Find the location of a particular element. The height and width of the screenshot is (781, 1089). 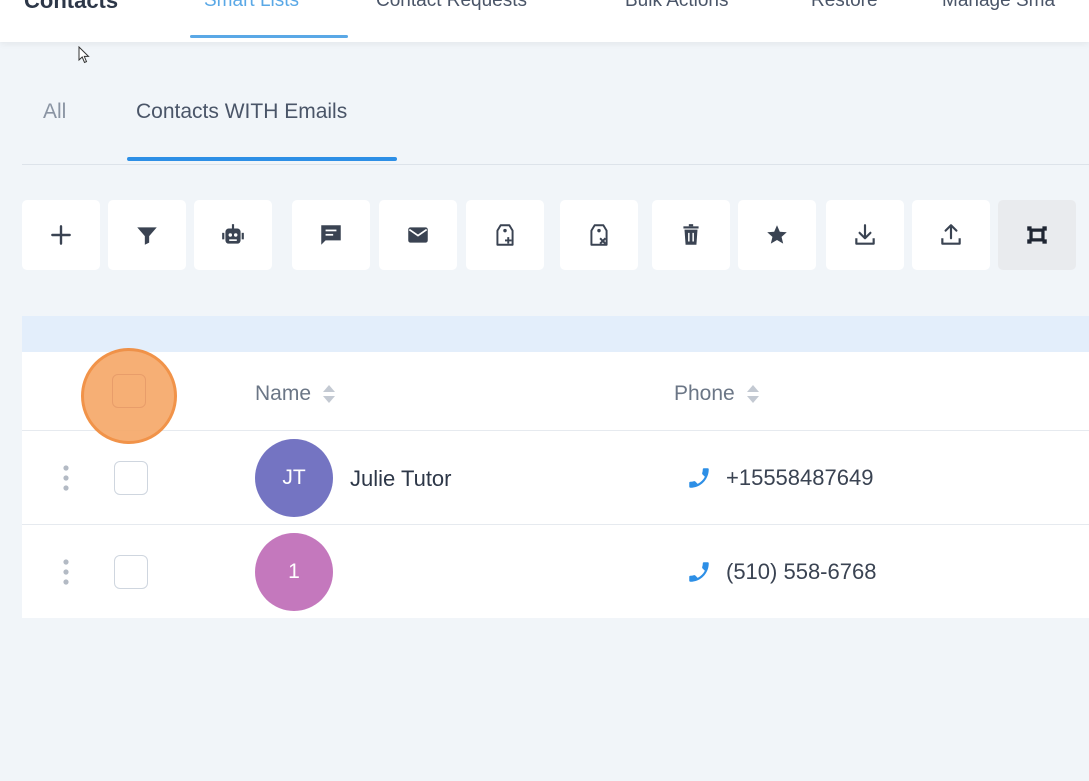

smart-list-tabs: All Contacts WITH Emails is located at coordinates (555, 124).